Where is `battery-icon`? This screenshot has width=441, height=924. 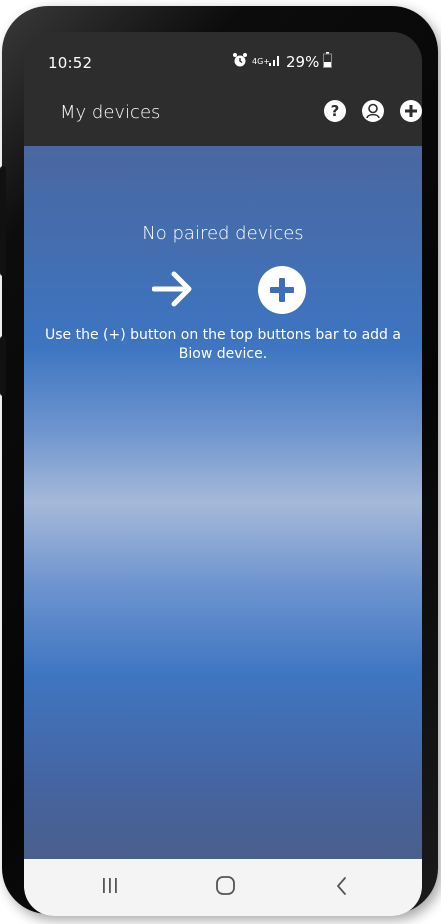
battery-icon is located at coordinates (328, 62).